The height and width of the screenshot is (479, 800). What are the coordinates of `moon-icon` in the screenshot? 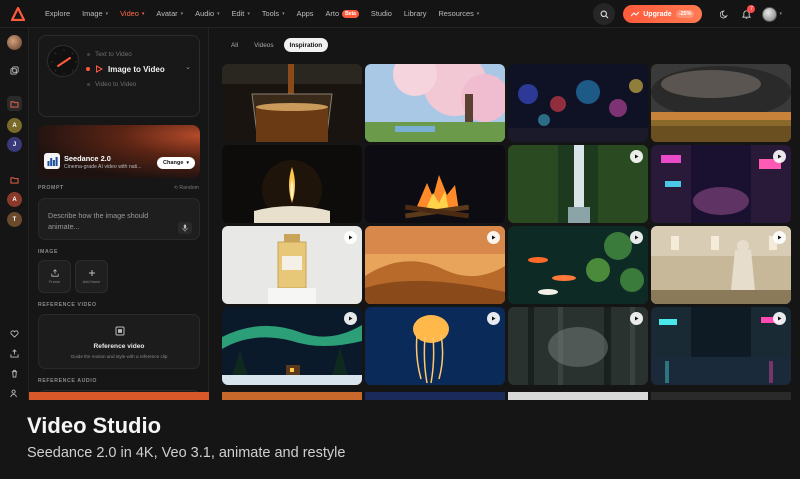 It's located at (723, 14).